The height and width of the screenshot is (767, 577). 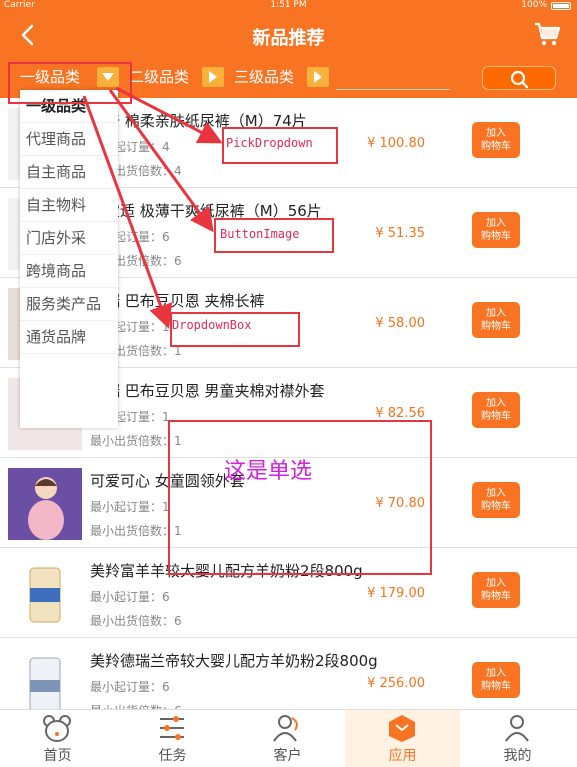 What do you see at coordinates (300, 497) in the screenshot?
I see `annotation-note-box` at bounding box center [300, 497].